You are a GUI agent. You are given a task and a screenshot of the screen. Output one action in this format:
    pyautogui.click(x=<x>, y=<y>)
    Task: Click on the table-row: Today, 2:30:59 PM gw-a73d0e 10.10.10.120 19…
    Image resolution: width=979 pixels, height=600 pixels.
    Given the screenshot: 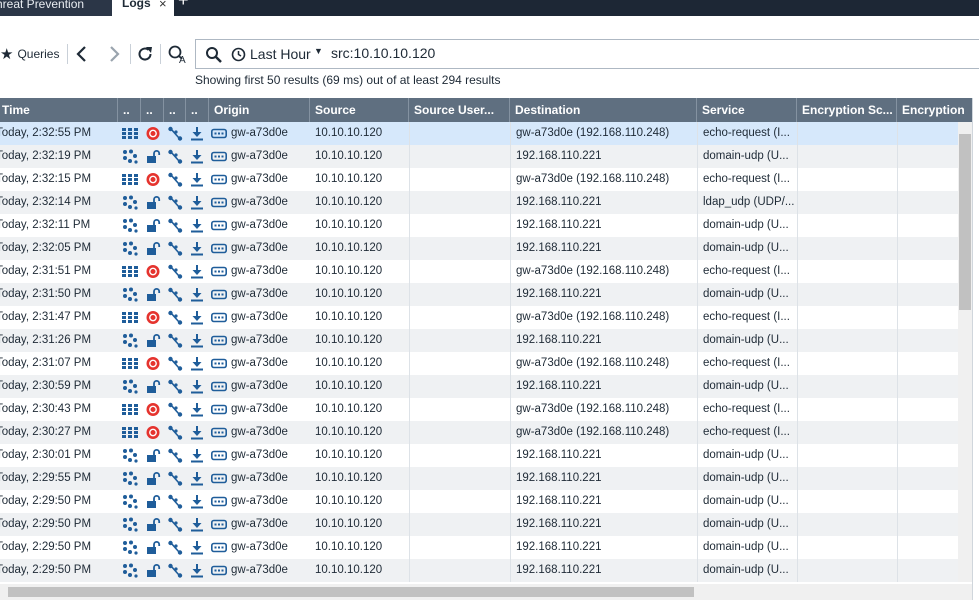 What is the action you would take?
    pyautogui.click(x=479, y=386)
    